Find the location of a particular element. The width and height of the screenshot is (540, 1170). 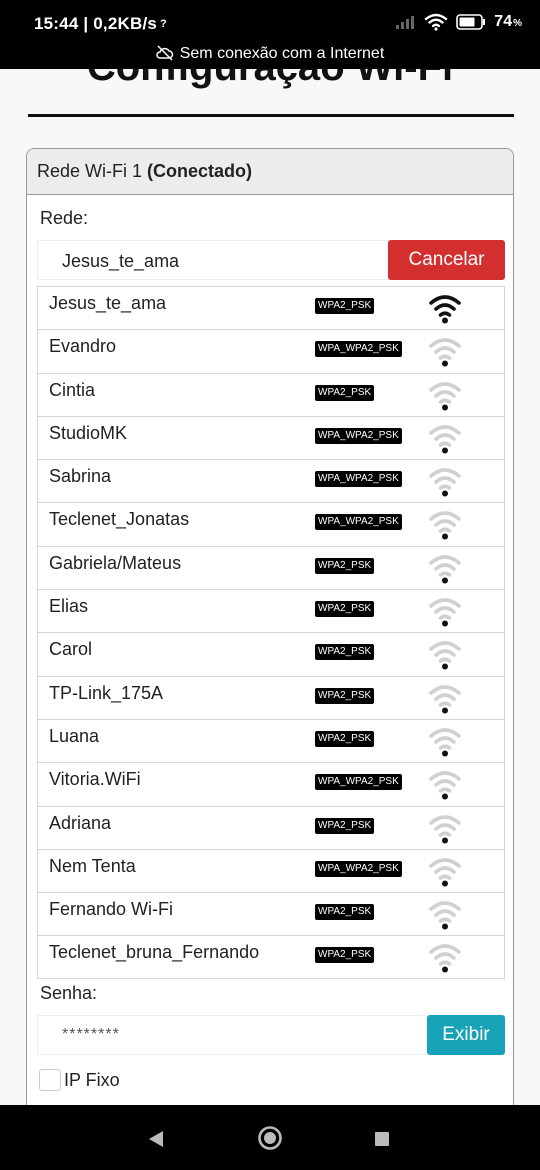

network-name: Elias is located at coordinates (69, 606).